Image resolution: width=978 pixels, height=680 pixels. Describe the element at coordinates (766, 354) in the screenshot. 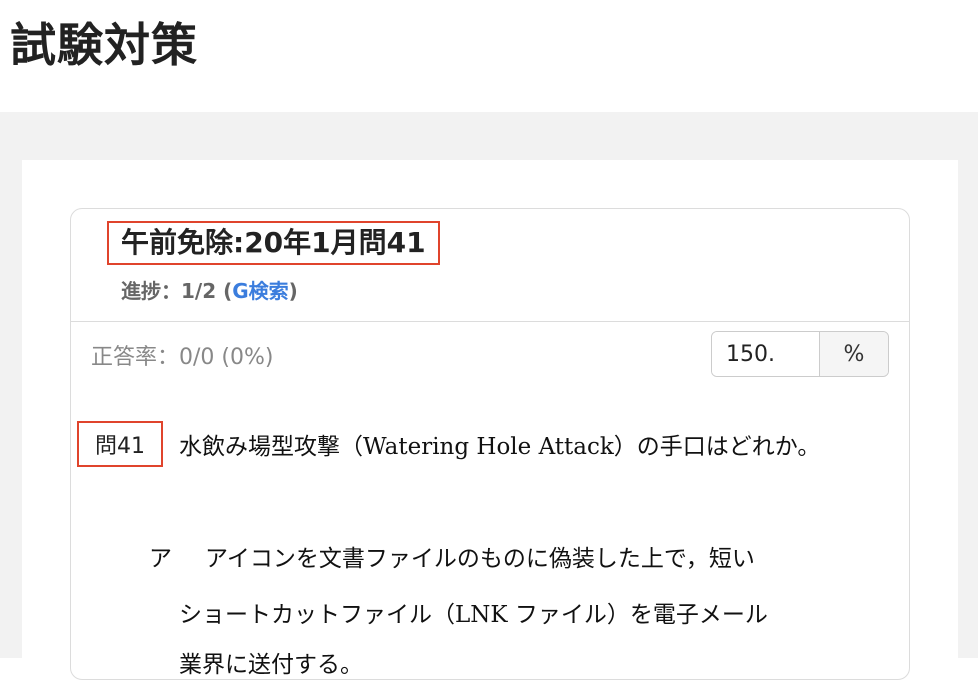

I see `zoom-input` at that location.